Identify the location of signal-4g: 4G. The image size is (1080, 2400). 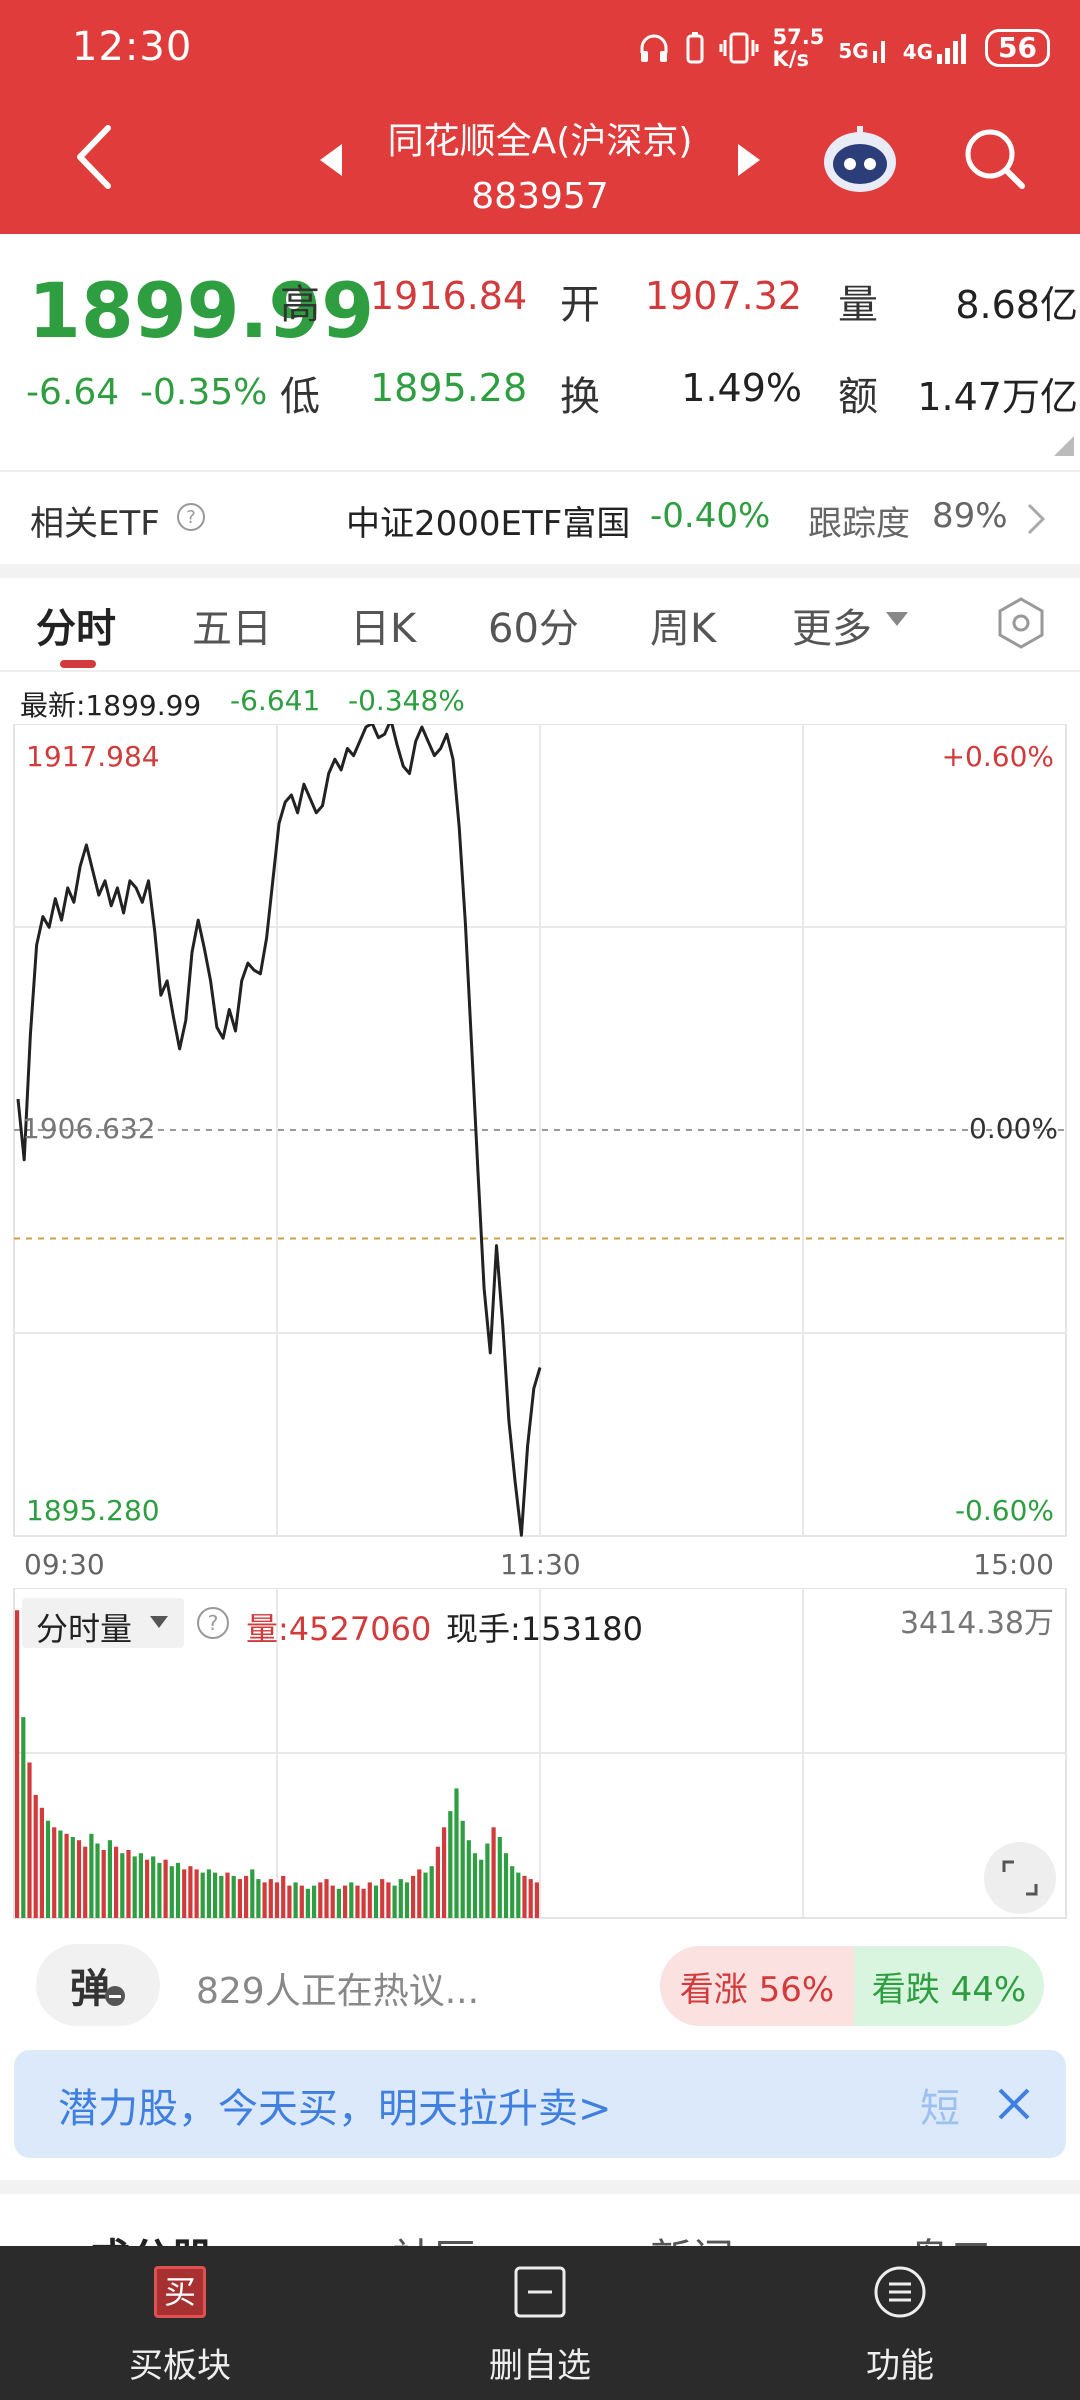
(937, 48).